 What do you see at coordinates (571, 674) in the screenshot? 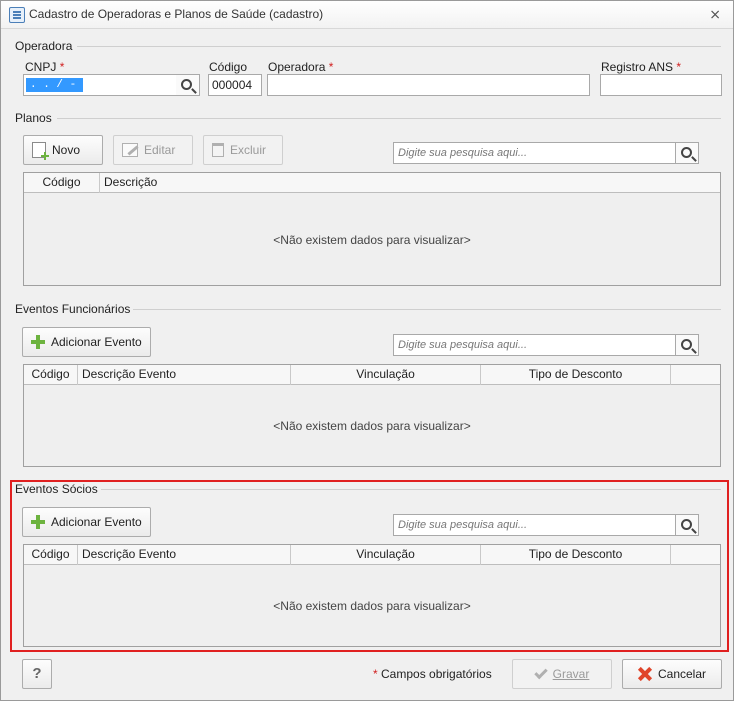
I see `gravar-button-label: Gravar` at bounding box center [571, 674].